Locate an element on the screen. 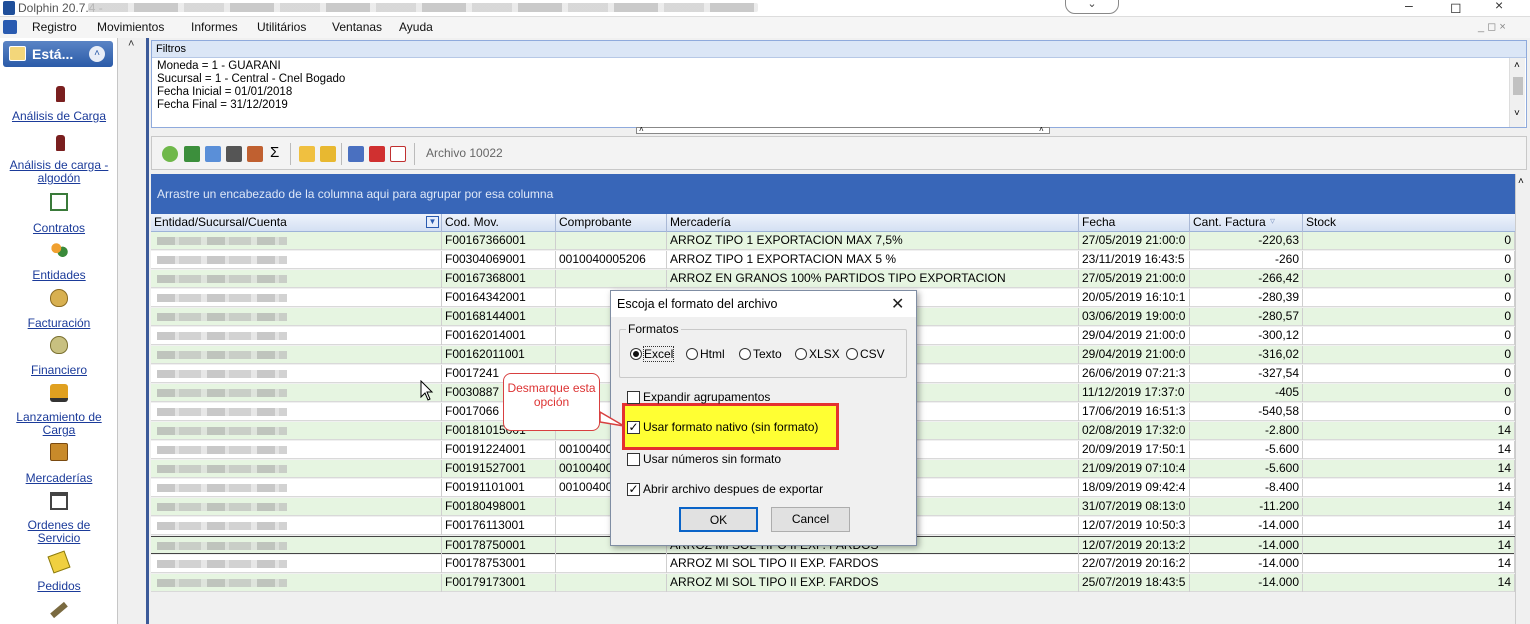 Image resolution: width=1530 pixels, height=624 pixels. radio-csv: CSV is located at coordinates (865, 354).